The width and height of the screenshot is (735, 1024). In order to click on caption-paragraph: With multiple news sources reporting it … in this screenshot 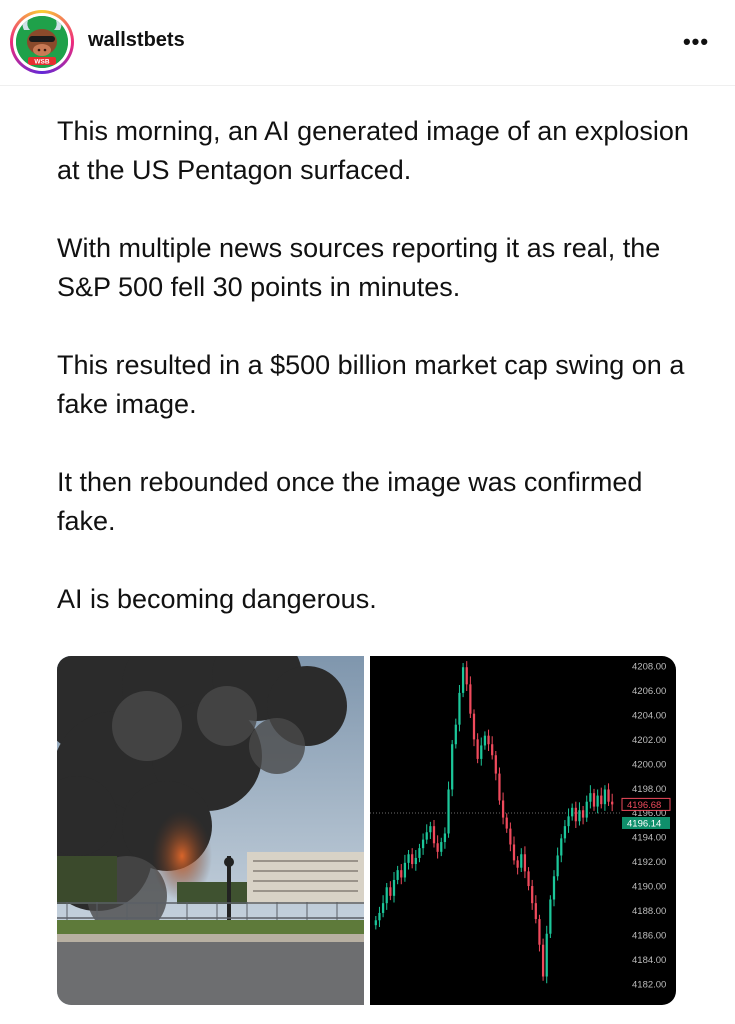, I will do `click(359, 267)`.